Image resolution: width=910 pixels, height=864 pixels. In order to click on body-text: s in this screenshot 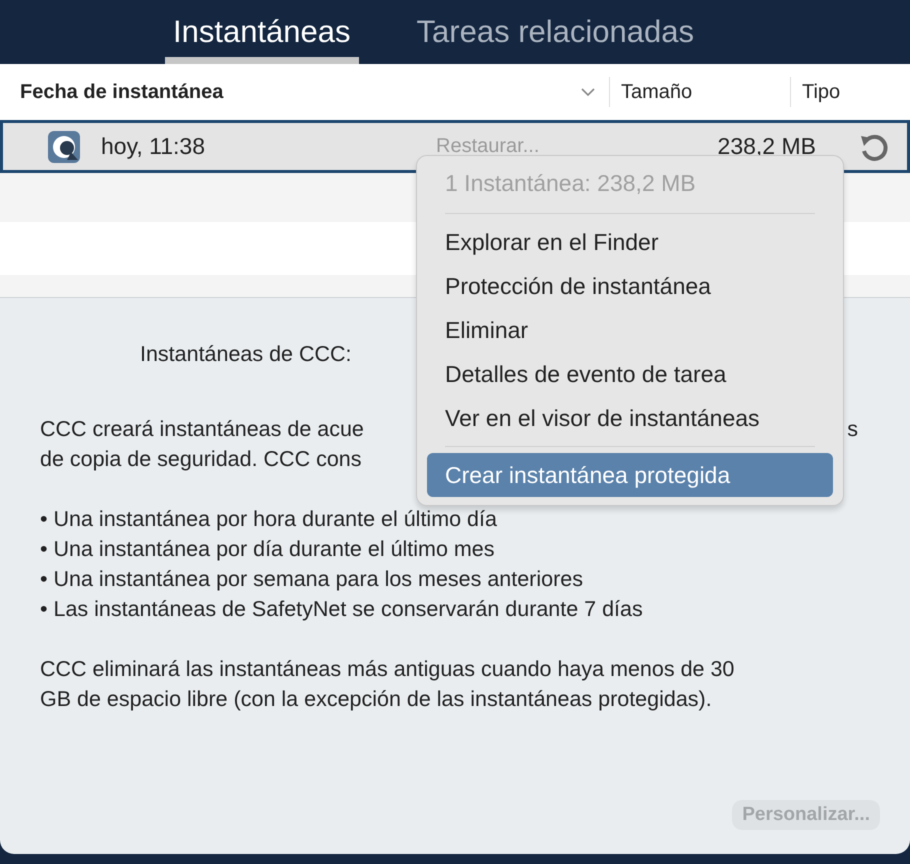, I will do `click(852, 429)`.